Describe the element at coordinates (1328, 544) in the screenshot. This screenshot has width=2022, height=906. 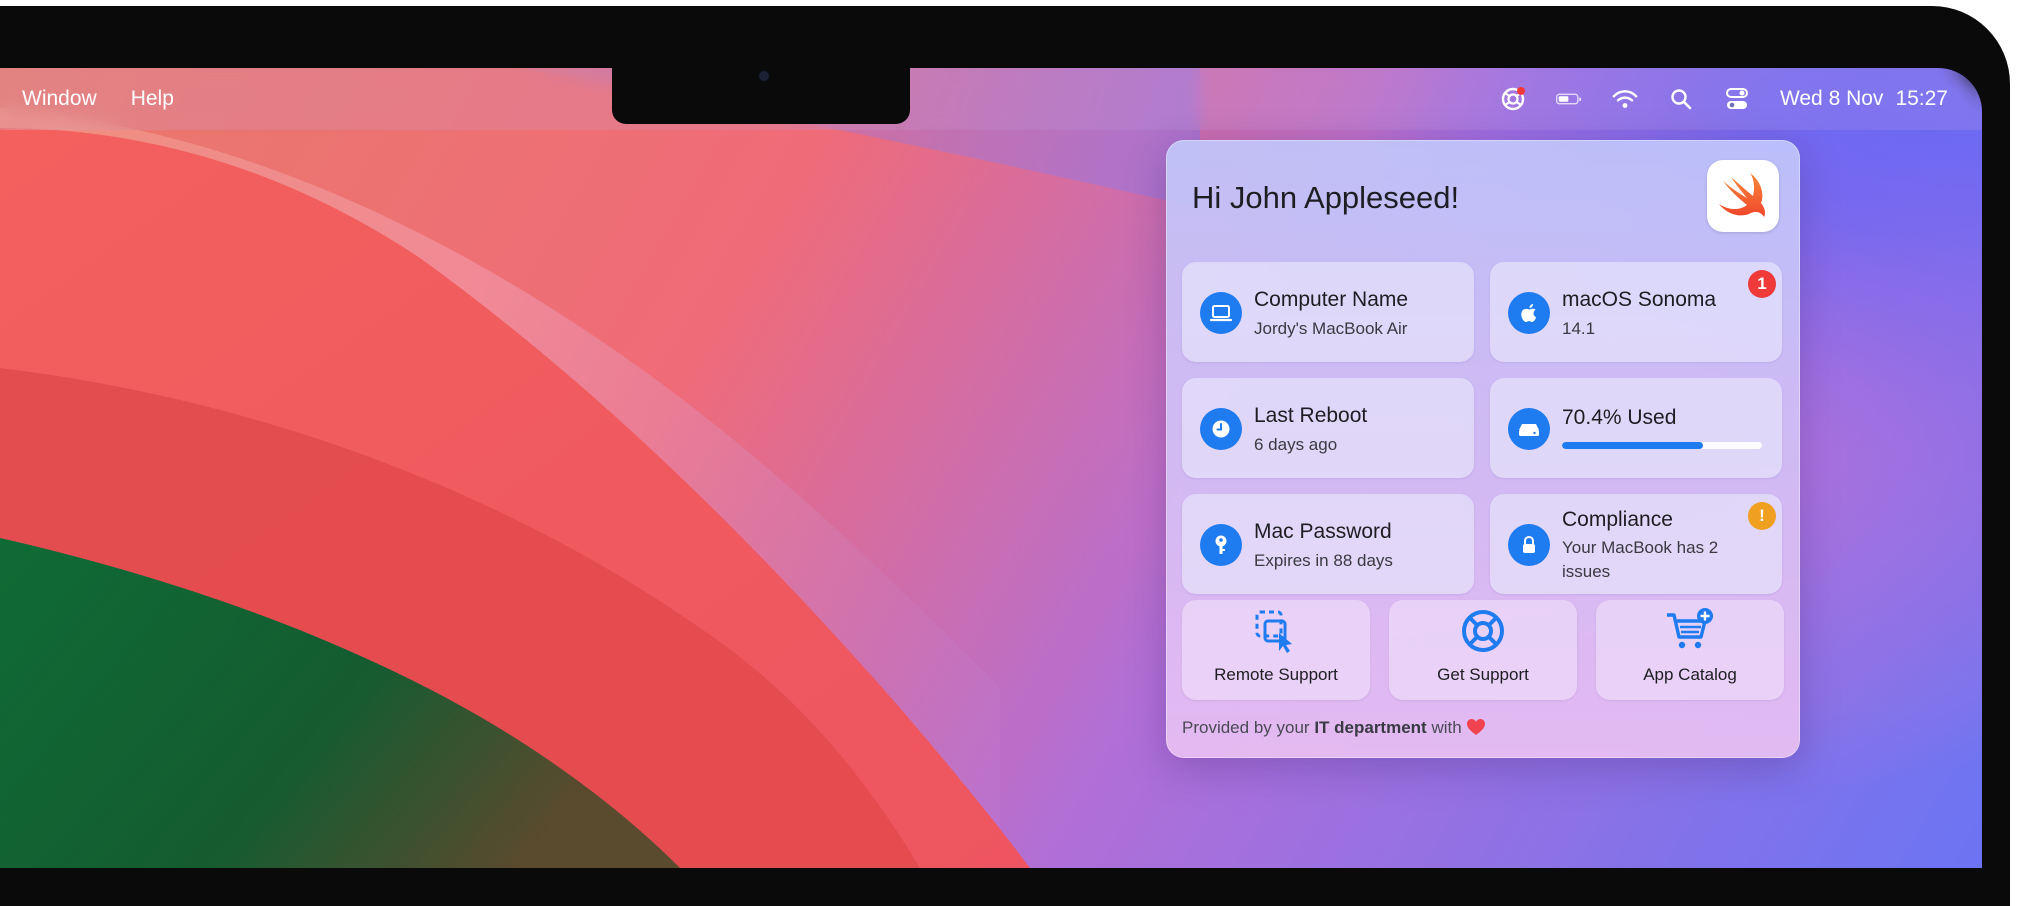
I see `tile-mac-password: Mac Password Expires in 88 days` at that location.